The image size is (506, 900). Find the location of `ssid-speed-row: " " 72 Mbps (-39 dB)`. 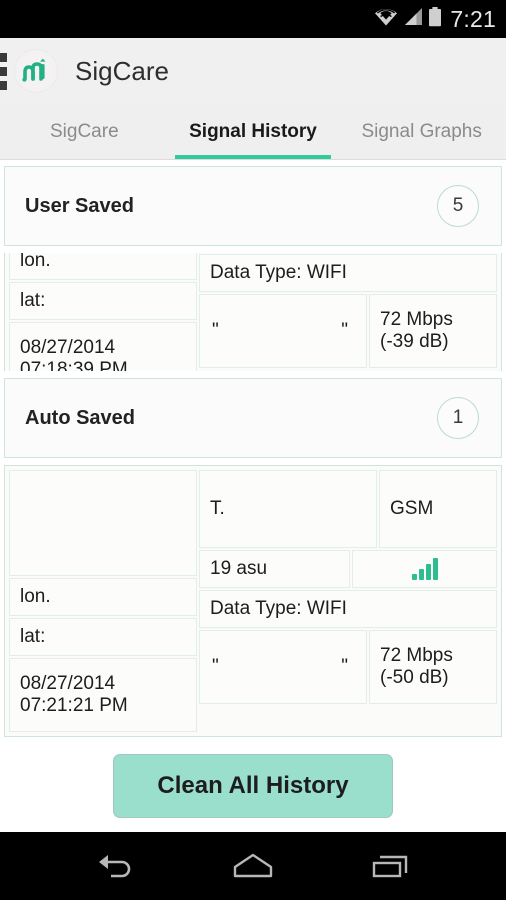

ssid-speed-row: " " 72 Mbps (-39 dB) is located at coordinates (348, 331).